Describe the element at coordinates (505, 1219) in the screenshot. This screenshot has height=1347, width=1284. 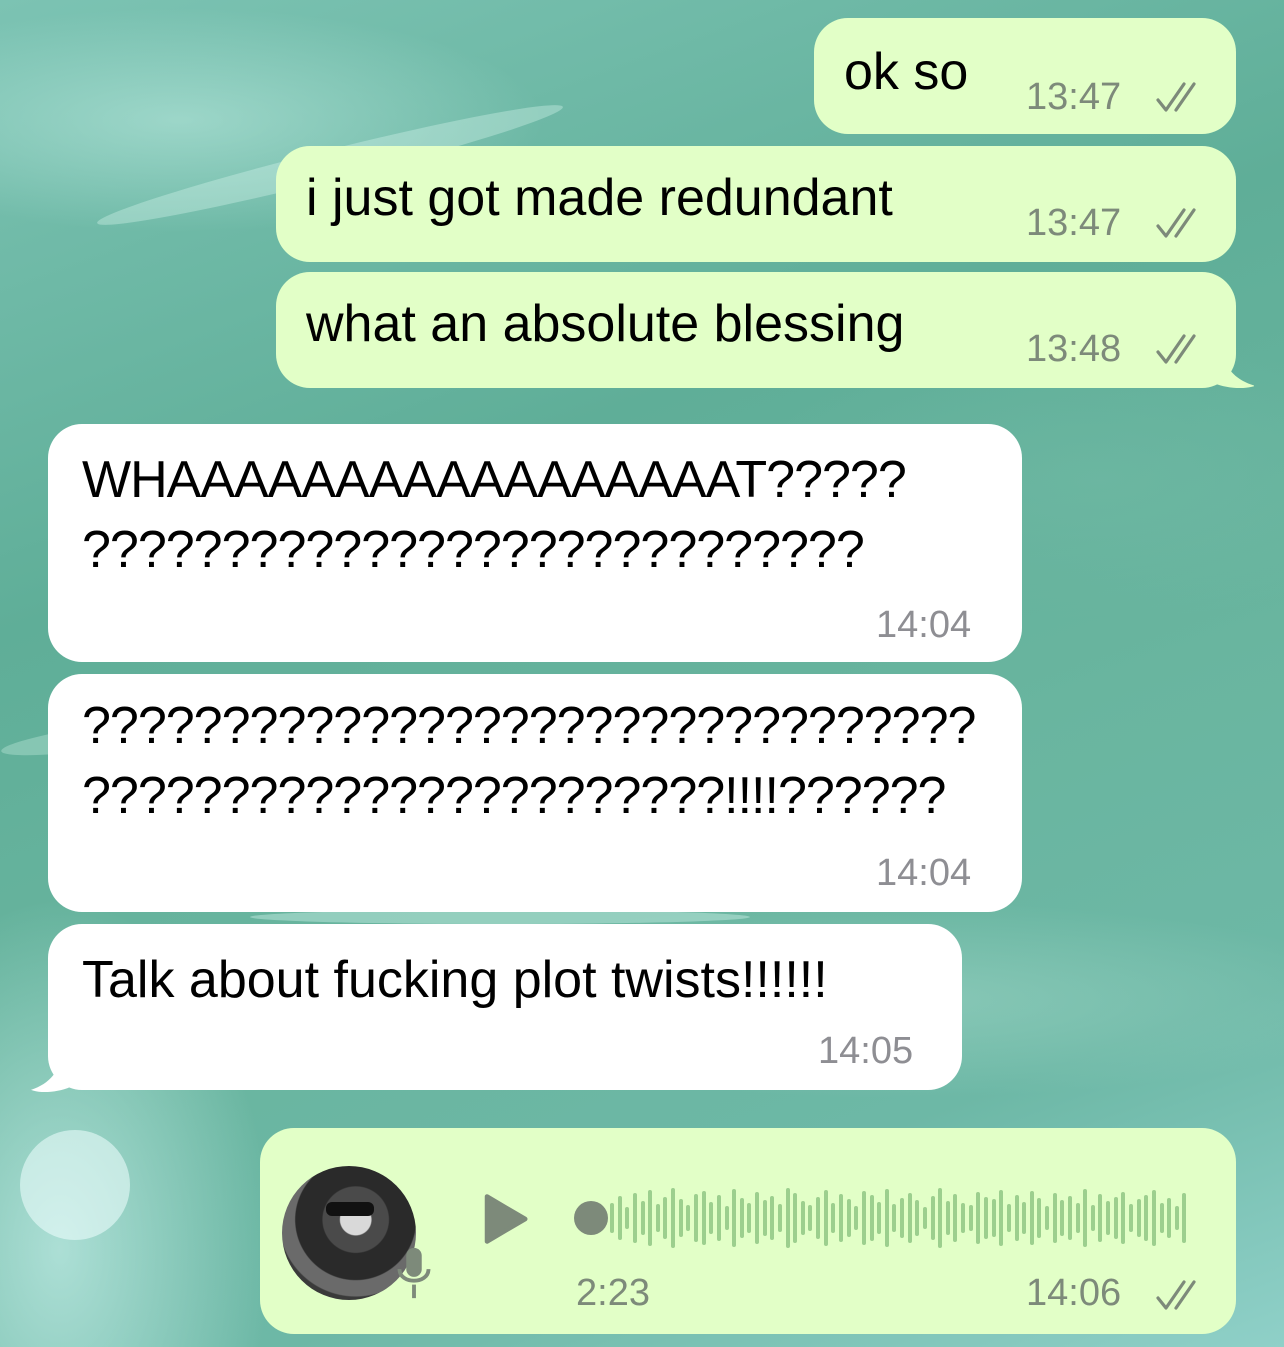
I see `play-icon` at that location.